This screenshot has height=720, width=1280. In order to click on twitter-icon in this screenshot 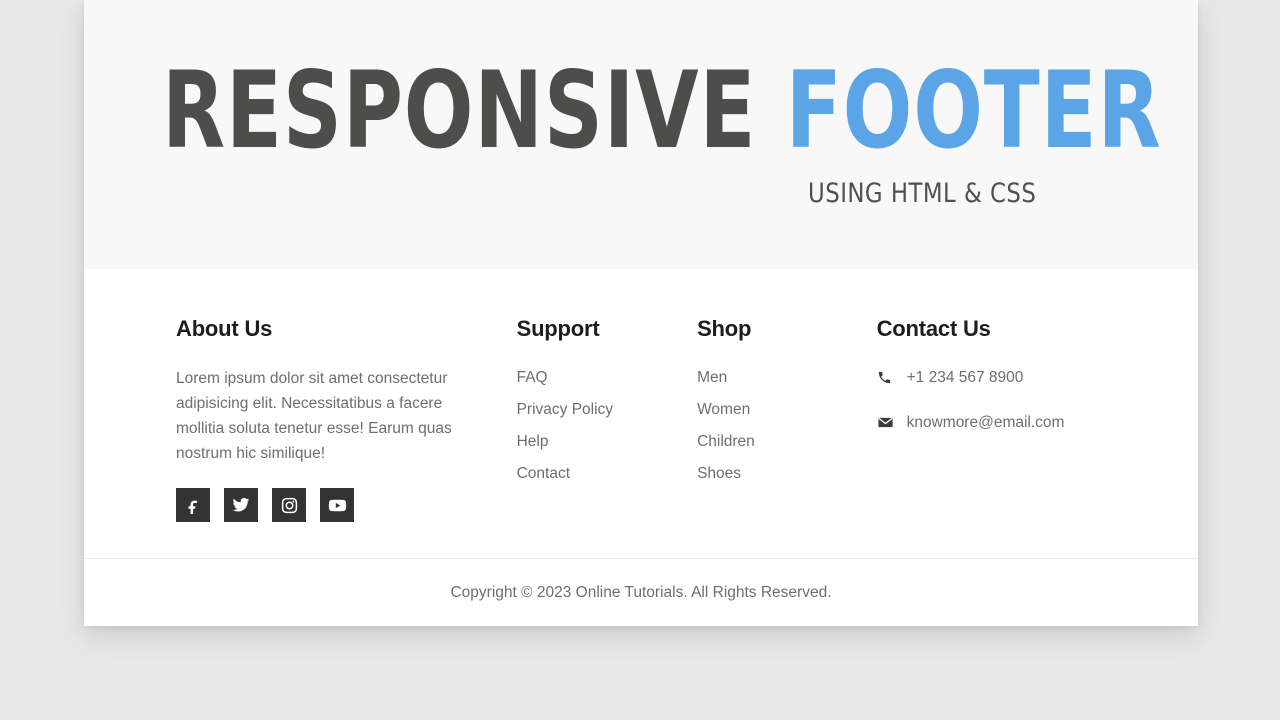, I will do `click(241, 505)`.